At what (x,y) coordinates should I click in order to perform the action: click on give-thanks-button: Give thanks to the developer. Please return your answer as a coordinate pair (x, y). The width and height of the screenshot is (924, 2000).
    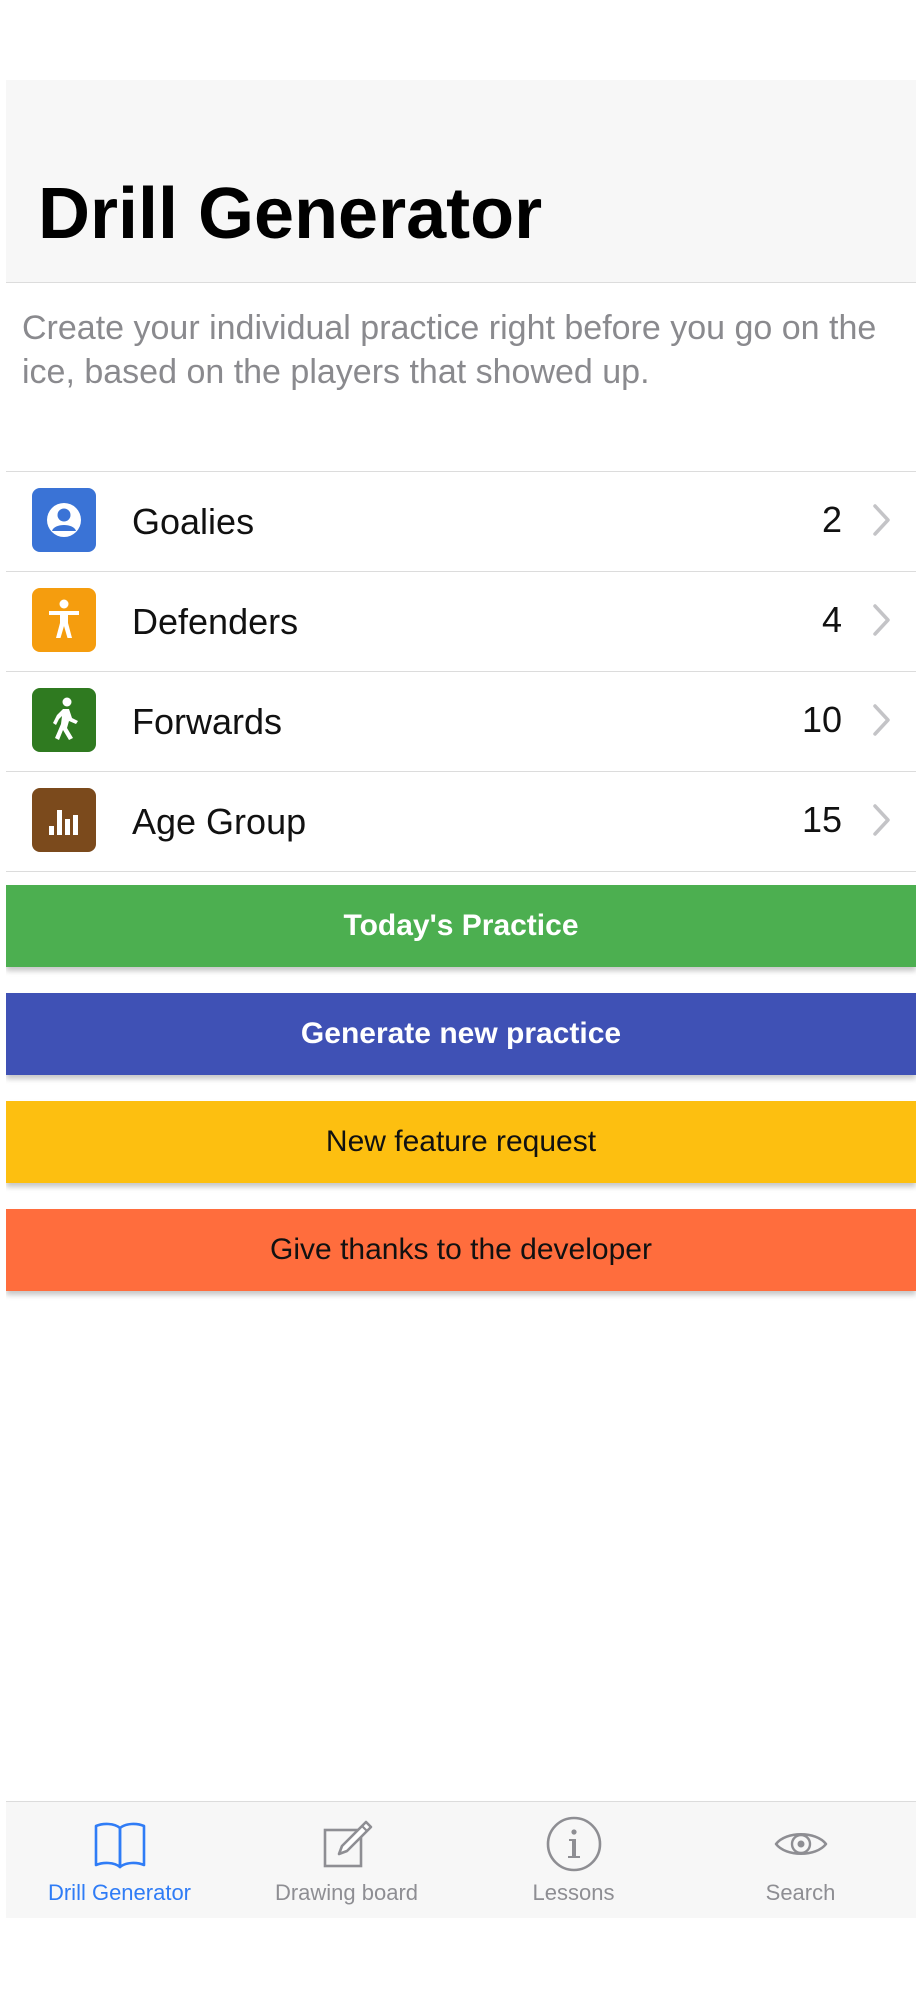
    Looking at the image, I should click on (461, 1250).